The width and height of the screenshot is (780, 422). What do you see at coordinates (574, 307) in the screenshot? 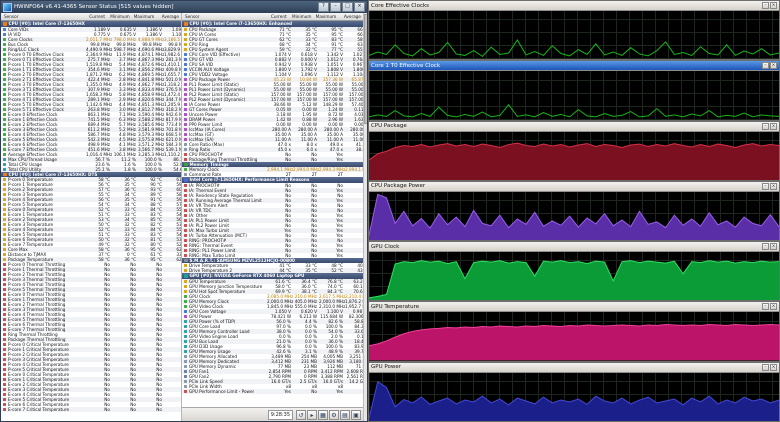
I see `graph-titlebar: GPU Temperature – ×` at bounding box center [574, 307].